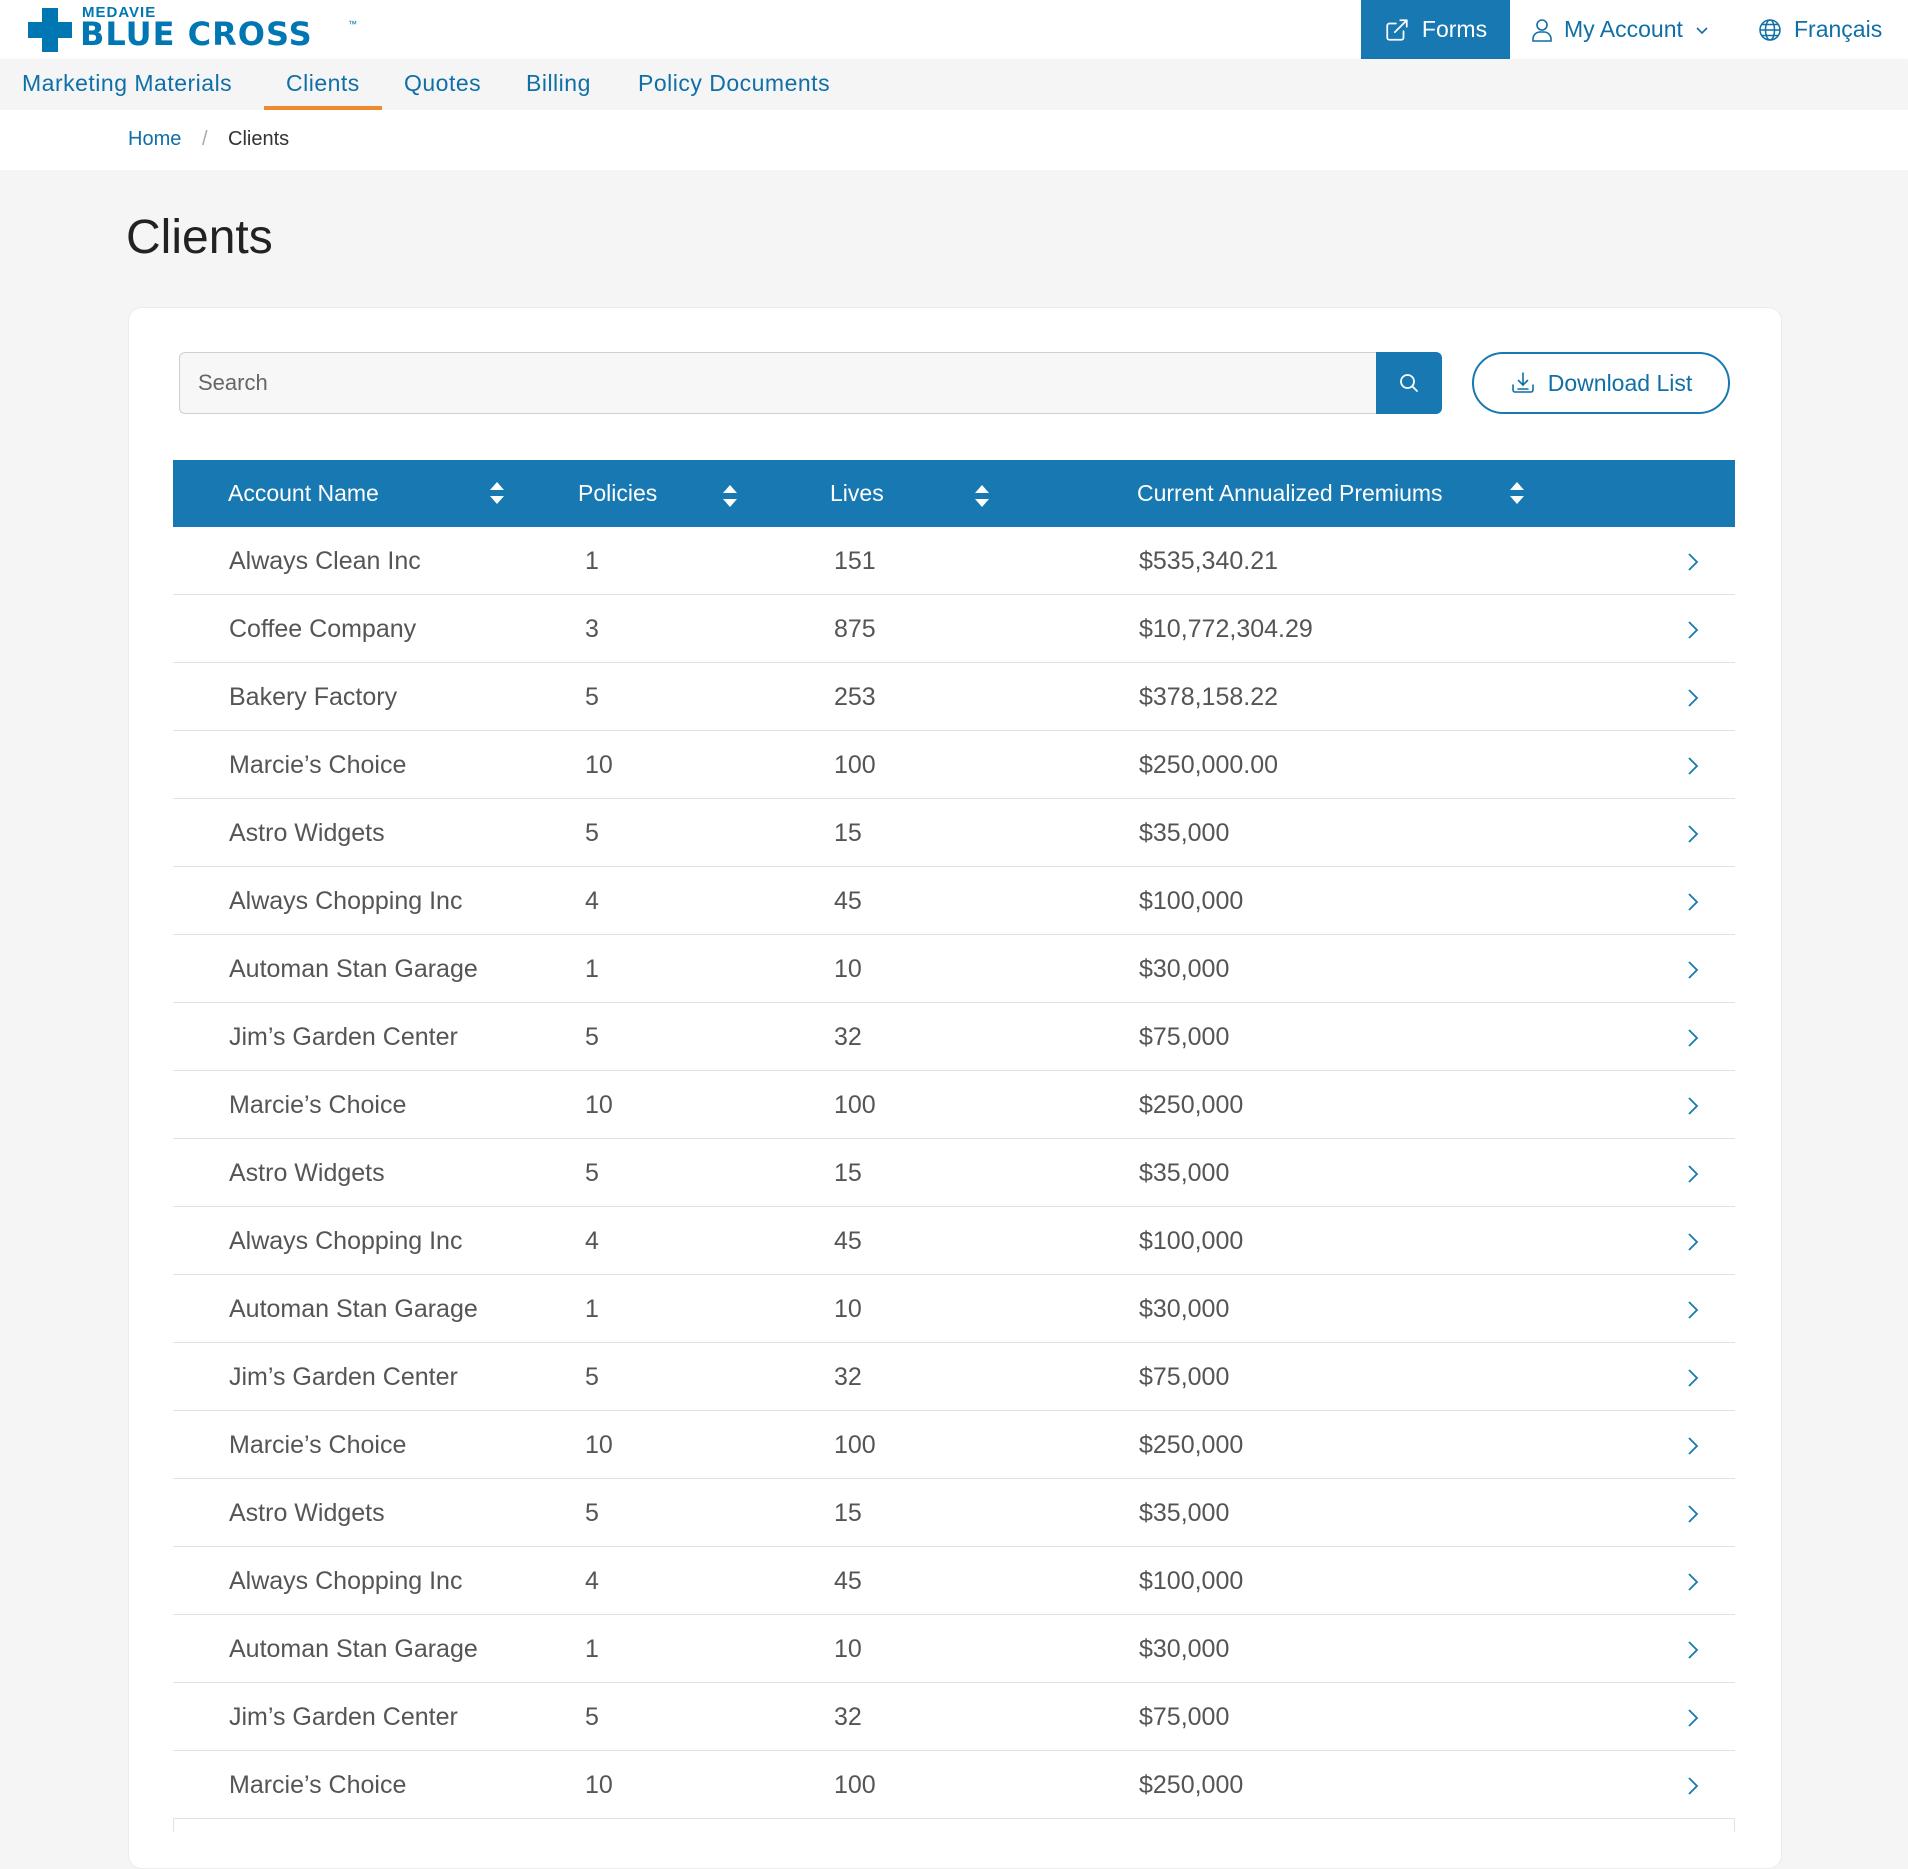 Image resolution: width=1908 pixels, height=1869 pixels. What do you see at coordinates (192, 29) in the screenshot?
I see `medavie-blue-cross-logo: MEDAVIE BLUE CROSS ™` at bounding box center [192, 29].